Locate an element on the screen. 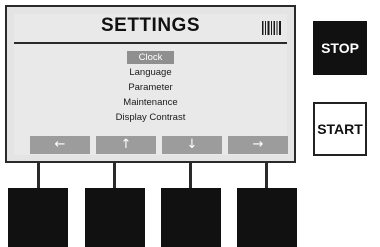 This screenshot has width=380, height=247. menu-item-language: Language is located at coordinates (150, 72).